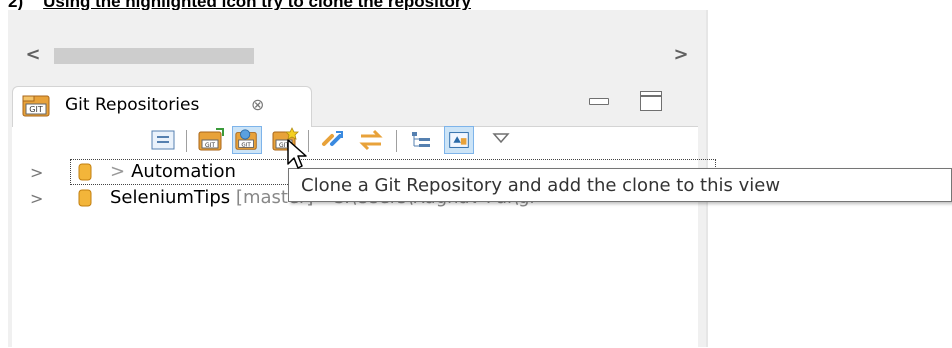  What do you see at coordinates (247, 140) in the screenshot?
I see `clone-repo-icon: GIT` at bounding box center [247, 140].